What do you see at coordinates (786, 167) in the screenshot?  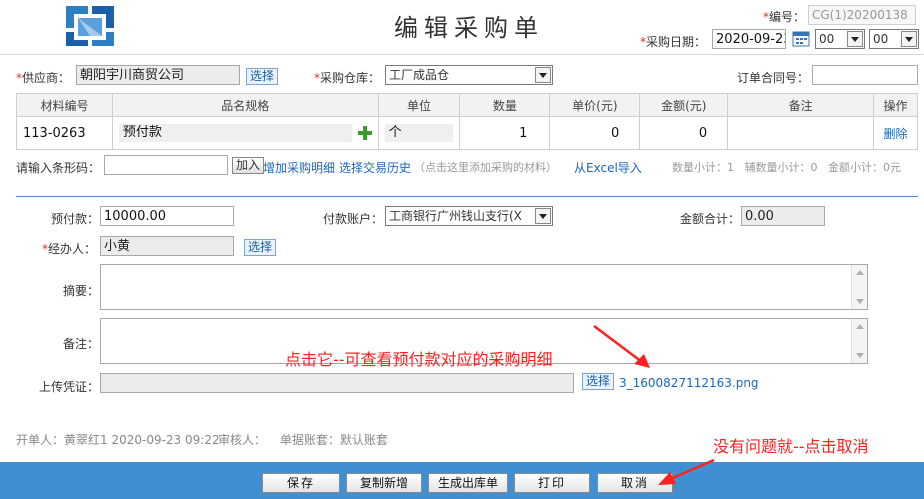 I see `subtotal-summary: 数量小计：1 辅数量小计：0 金额小计：0元` at bounding box center [786, 167].